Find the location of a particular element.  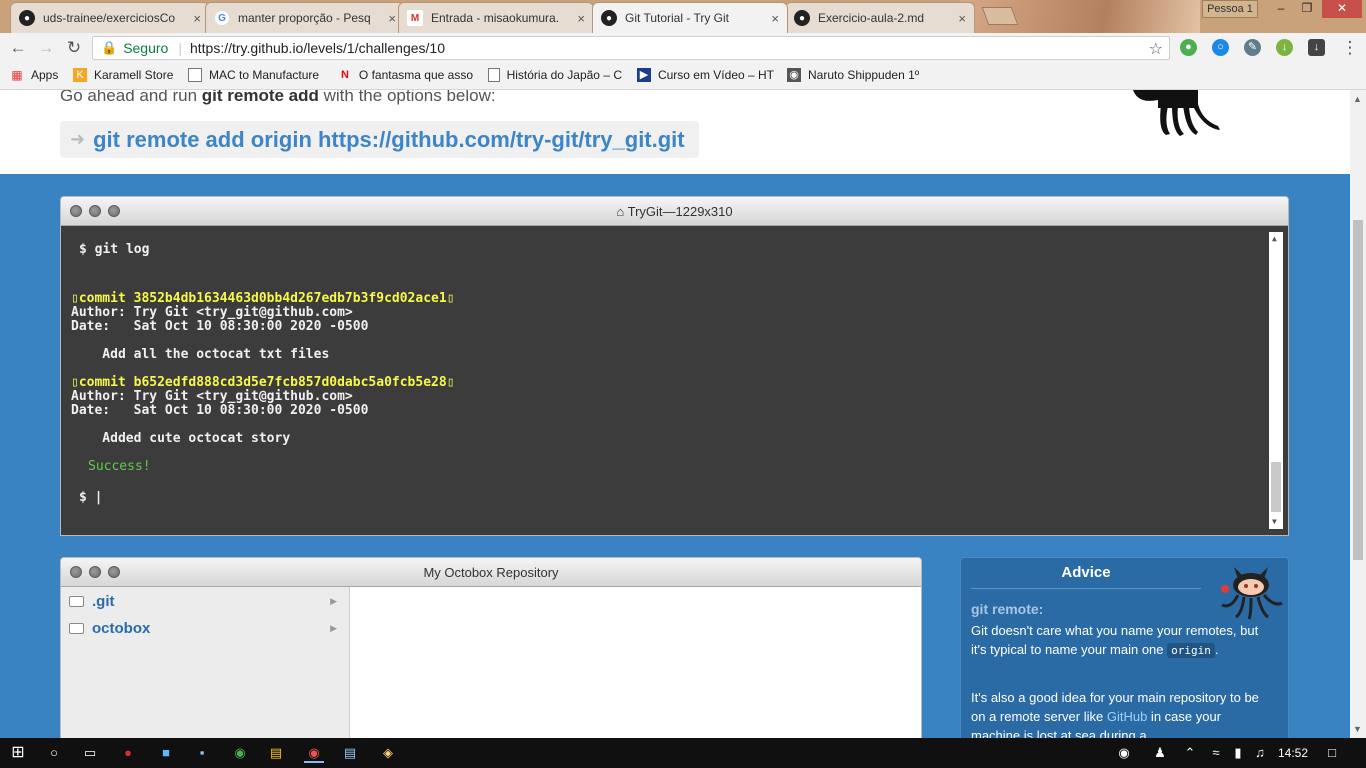

commit-message: Added cute octocat story is located at coordinates (181, 438).